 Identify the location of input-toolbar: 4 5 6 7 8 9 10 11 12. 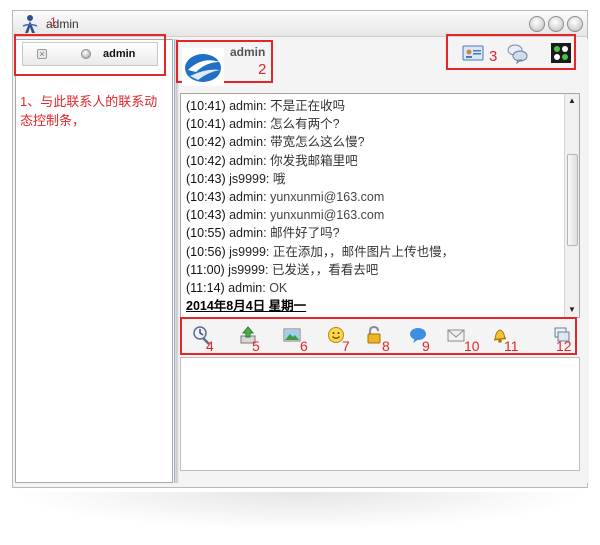
(378, 336).